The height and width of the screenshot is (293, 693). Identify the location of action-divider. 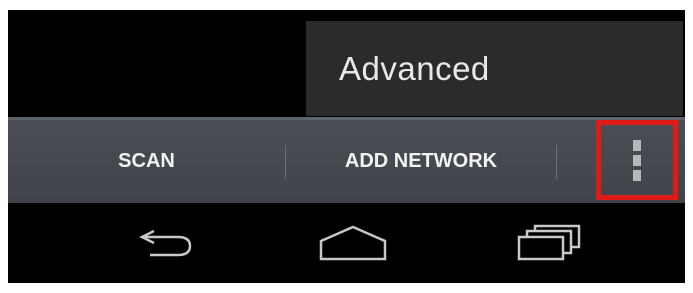
(556, 162).